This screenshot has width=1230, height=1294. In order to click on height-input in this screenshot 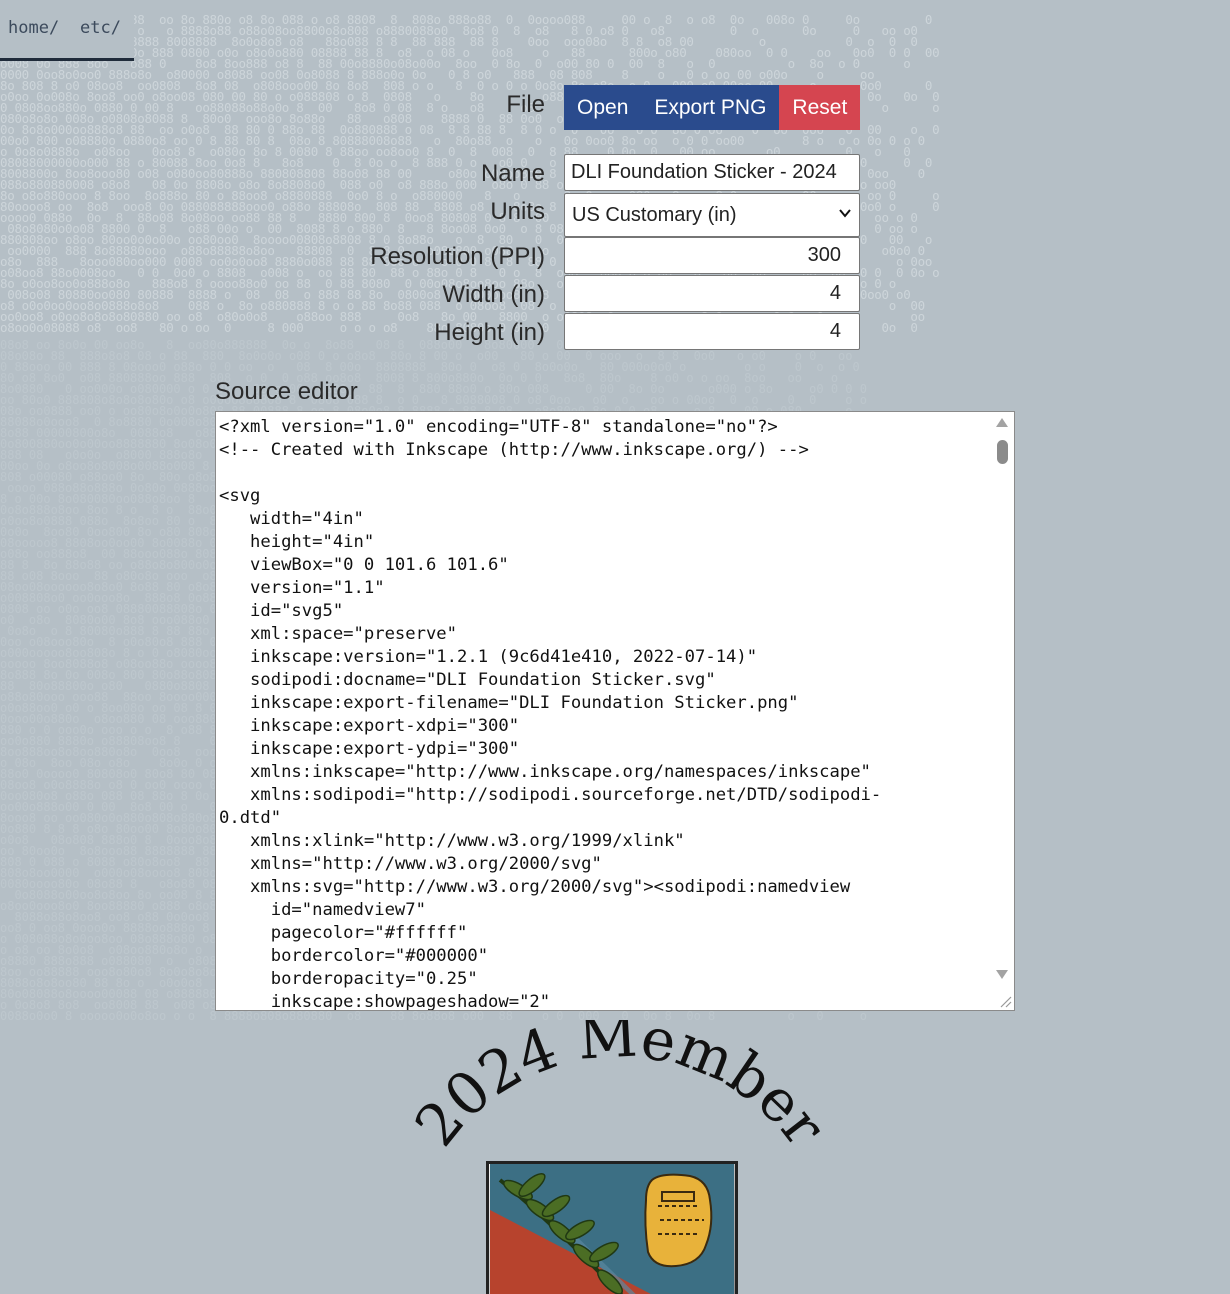, I will do `click(712, 331)`.